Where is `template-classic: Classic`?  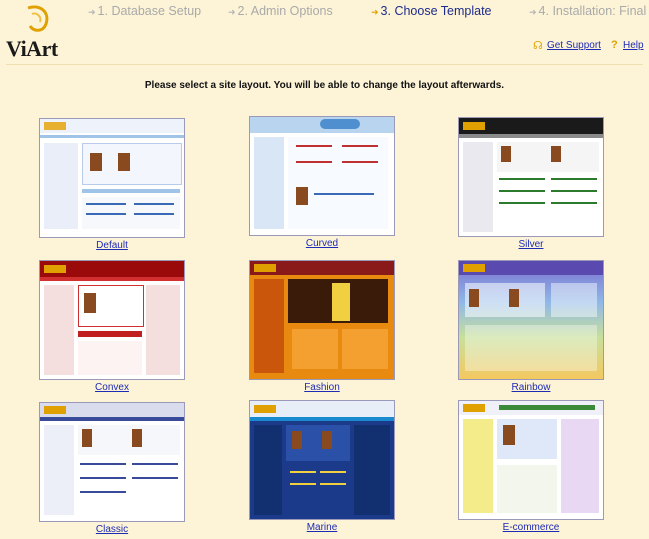 template-classic: Classic is located at coordinates (112, 468).